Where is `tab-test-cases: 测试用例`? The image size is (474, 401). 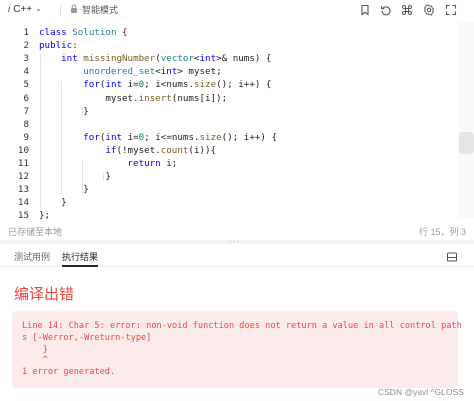 tab-test-cases: 测试用例 is located at coordinates (32, 256).